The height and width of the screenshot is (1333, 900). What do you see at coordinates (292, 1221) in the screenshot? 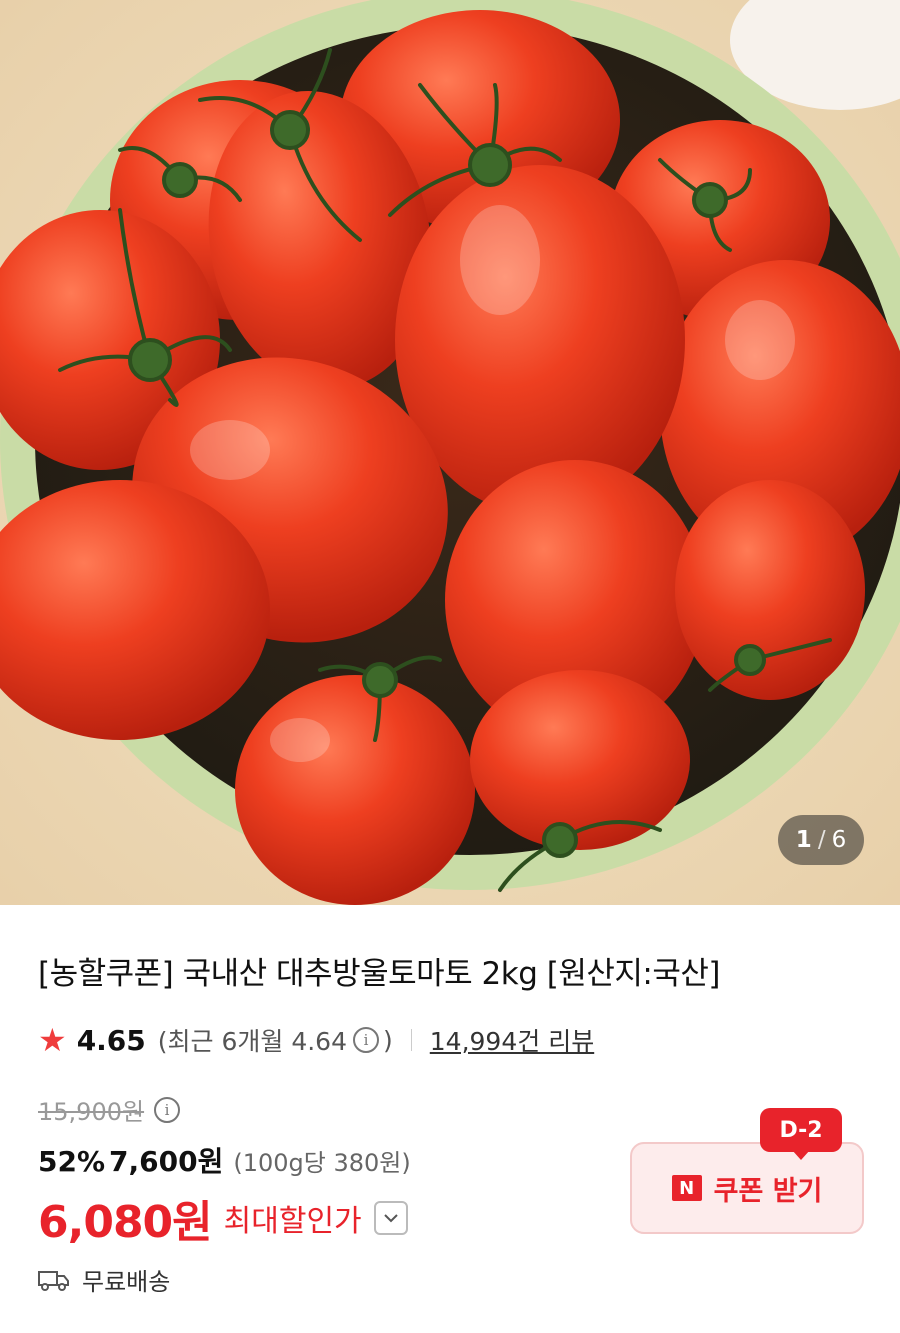
I see `max-discount-label: 최대할인가` at bounding box center [292, 1221].